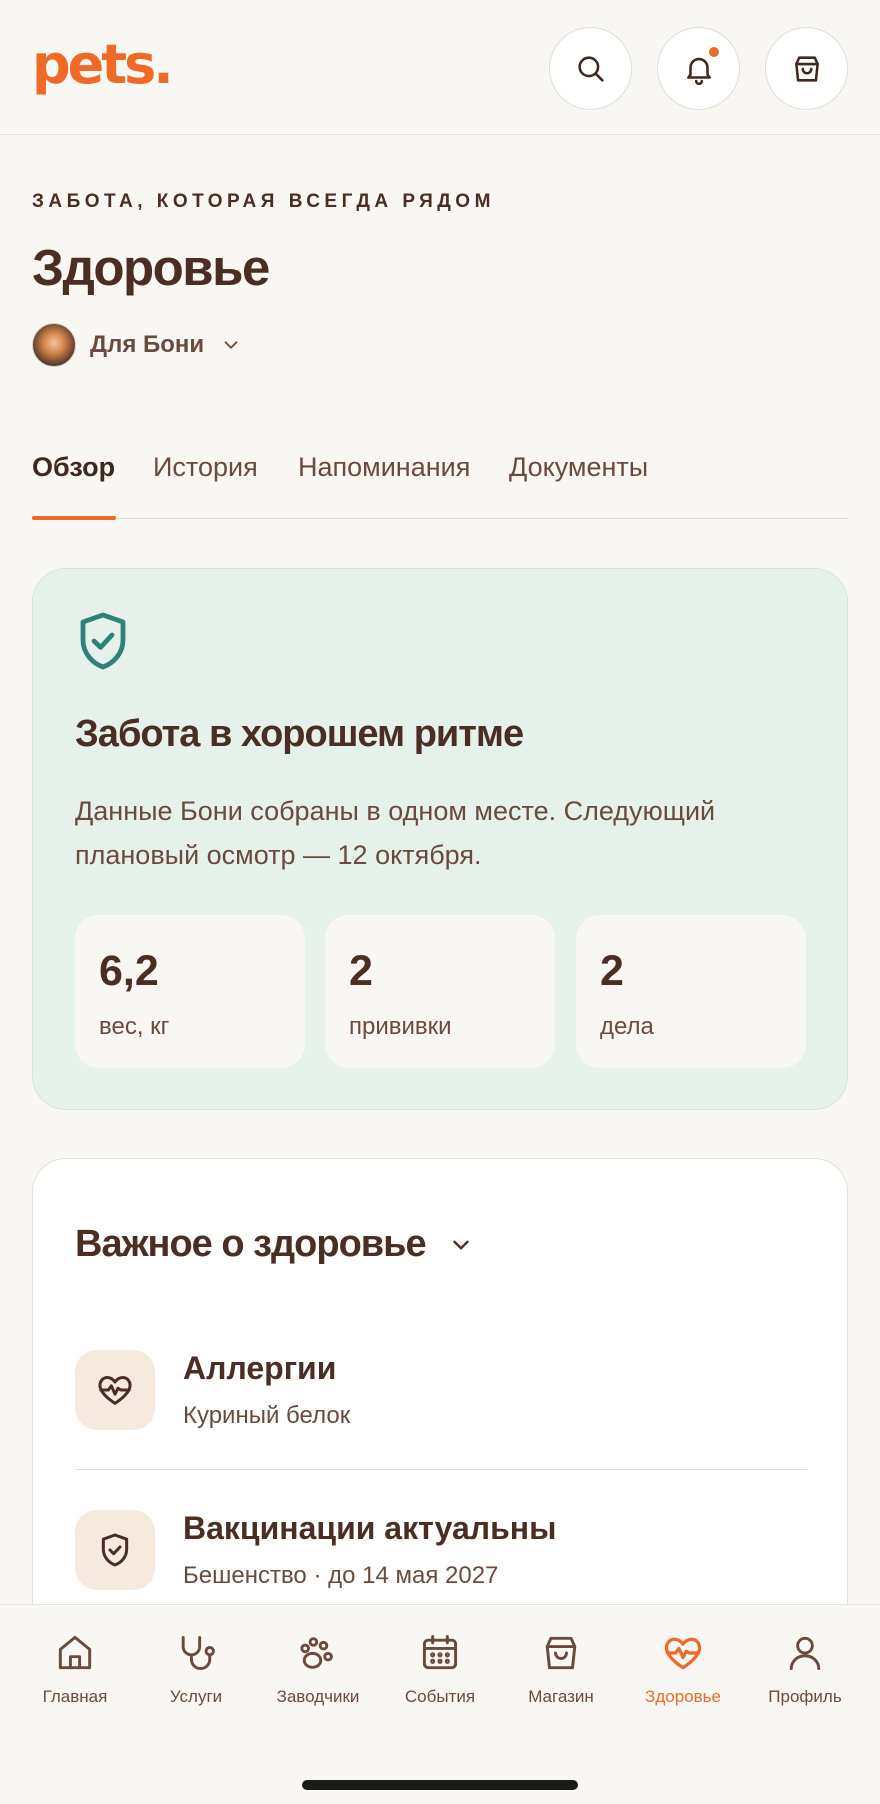 The width and height of the screenshot is (880, 1804). What do you see at coordinates (683, 1696) in the screenshot?
I see `nav-label: Здоровье` at bounding box center [683, 1696].